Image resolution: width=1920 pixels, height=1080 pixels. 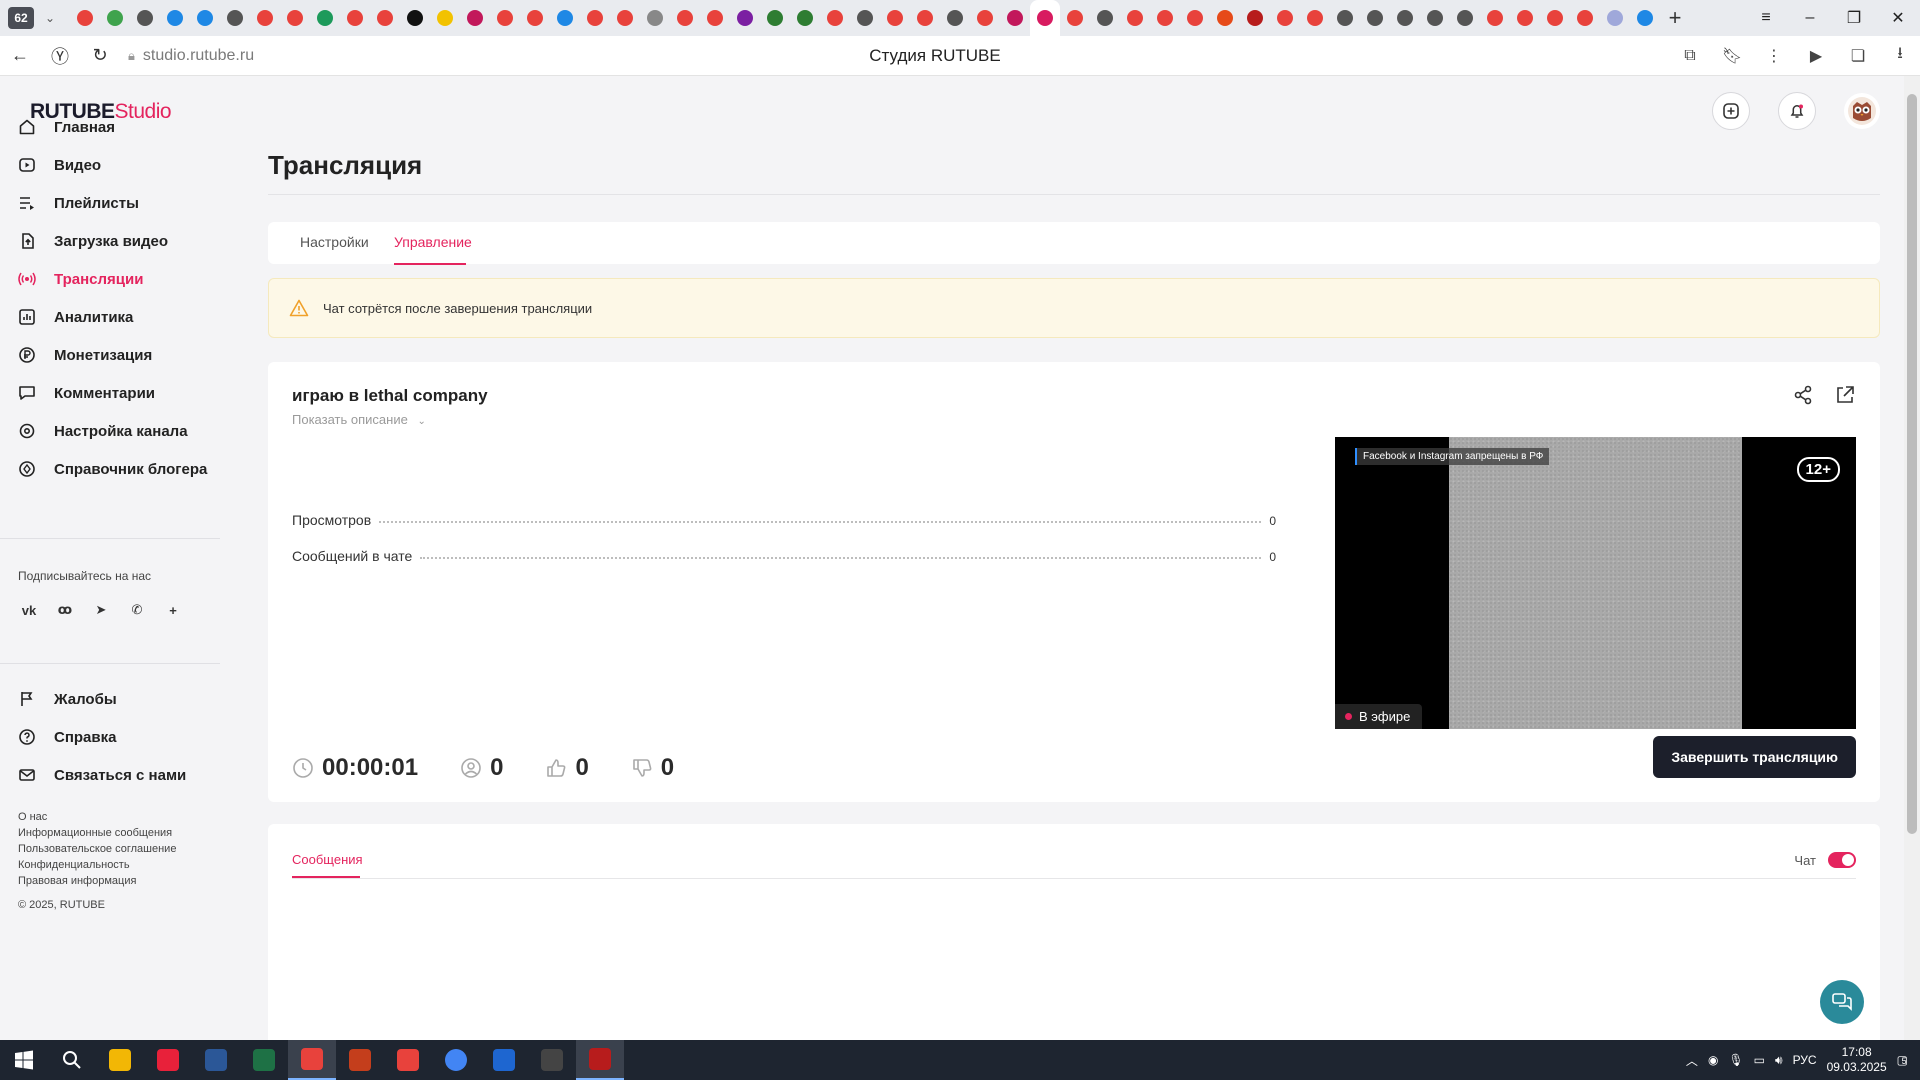 What do you see at coordinates (1754, 757) in the screenshot?
I see `end-stream-button: Завершить трансляцию` at bounding box center [1754, 757].